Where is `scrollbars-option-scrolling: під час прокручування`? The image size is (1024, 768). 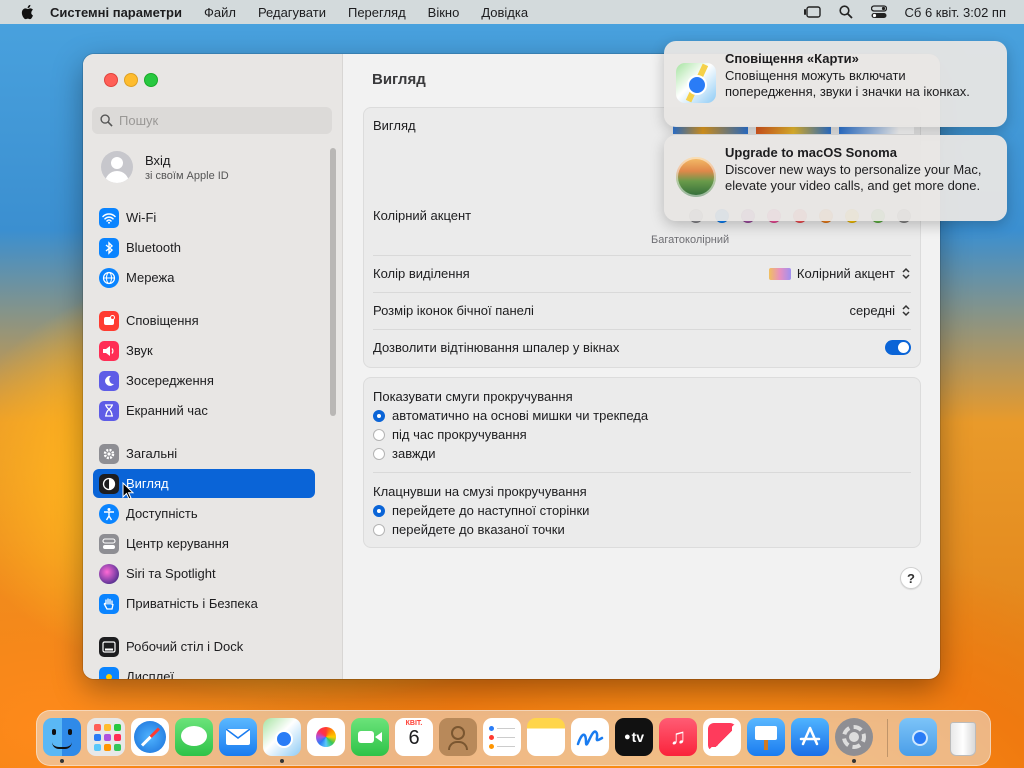
scrollbars-option-scrolling: під час прокручування is located at coordinates (450, 434).